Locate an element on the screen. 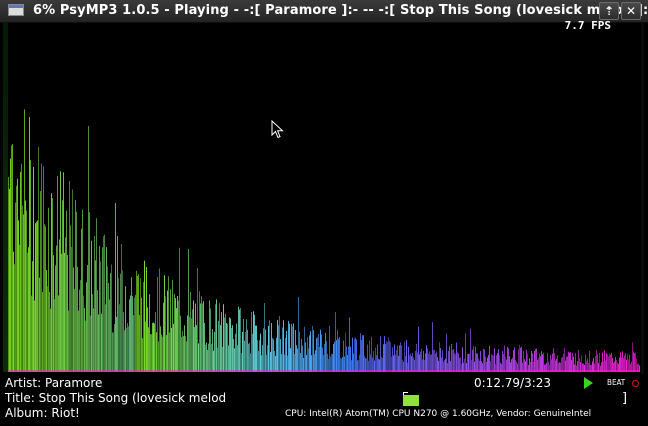 This screenshot has width=648, height=426. play-icon is located at coordinates (588, 383).